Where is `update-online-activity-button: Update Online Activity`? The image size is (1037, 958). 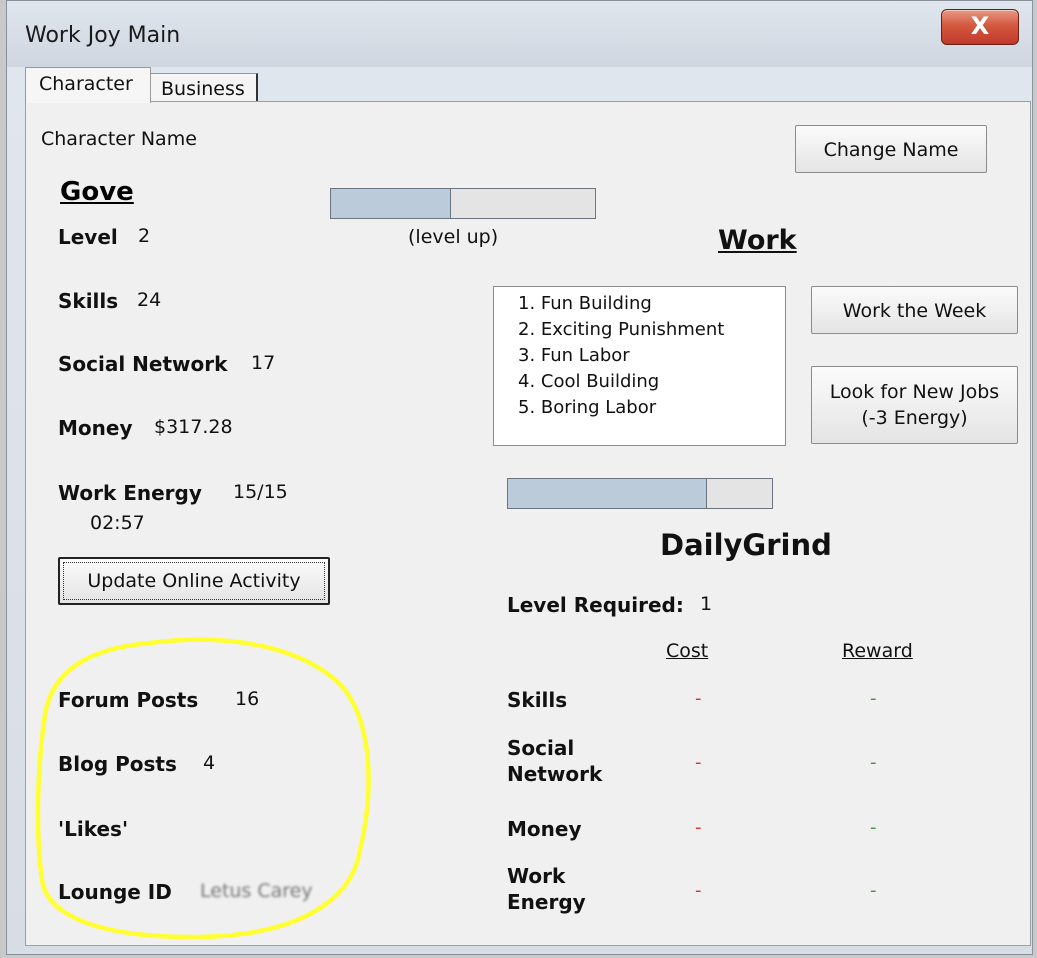 update-online-activity-button: Update Online Activity is located at coordinates (194, 581).